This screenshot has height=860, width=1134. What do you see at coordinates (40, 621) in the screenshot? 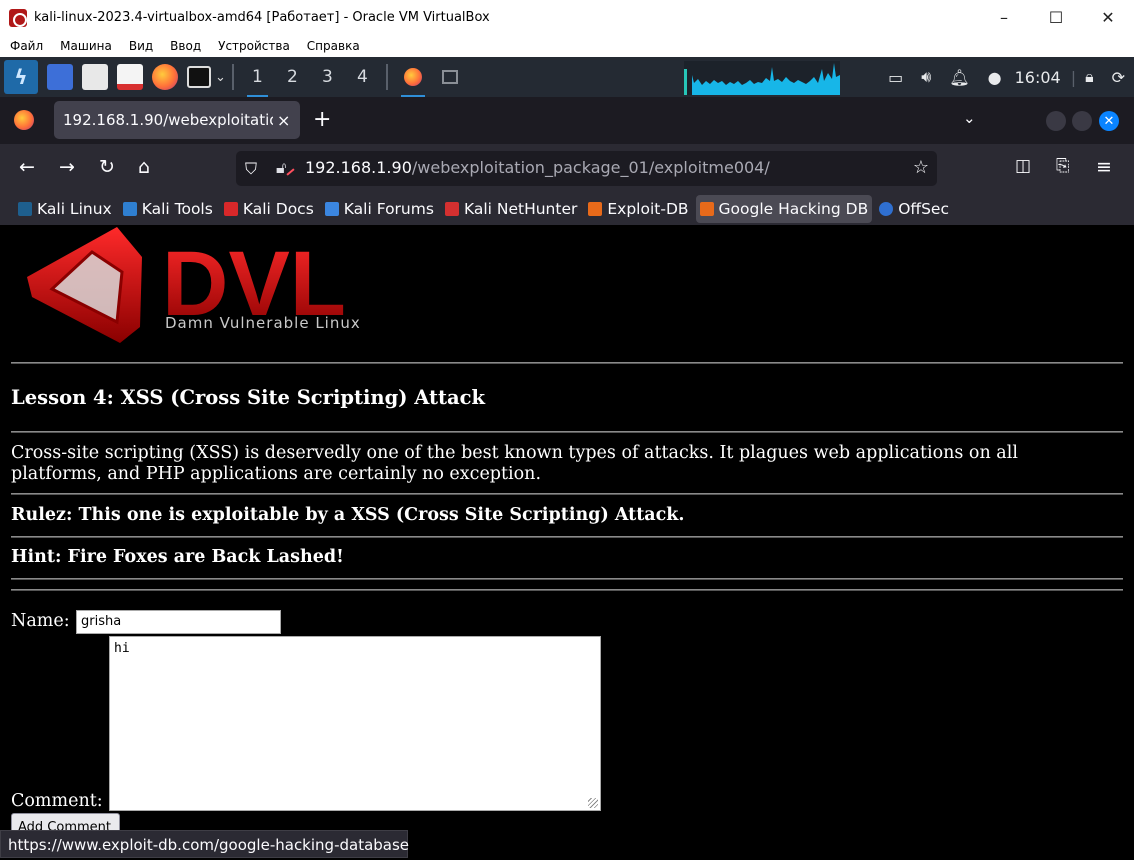
I see `name-label: Name:` at bounding box center [40, 621].